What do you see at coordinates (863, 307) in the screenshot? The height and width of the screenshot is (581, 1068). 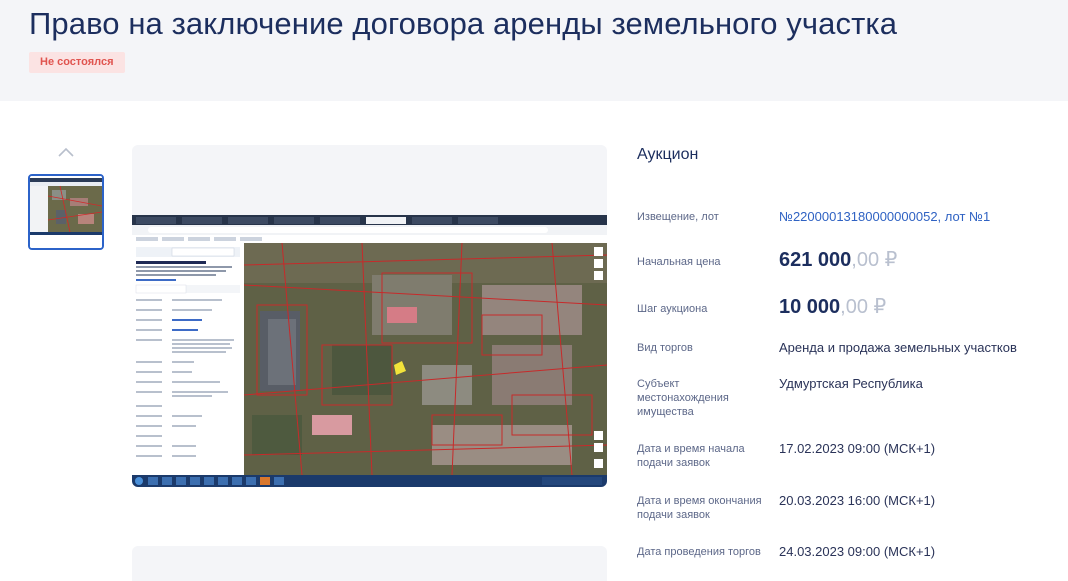 I see `step-cents: ,00 ₽` at bounding box center [863, 307].